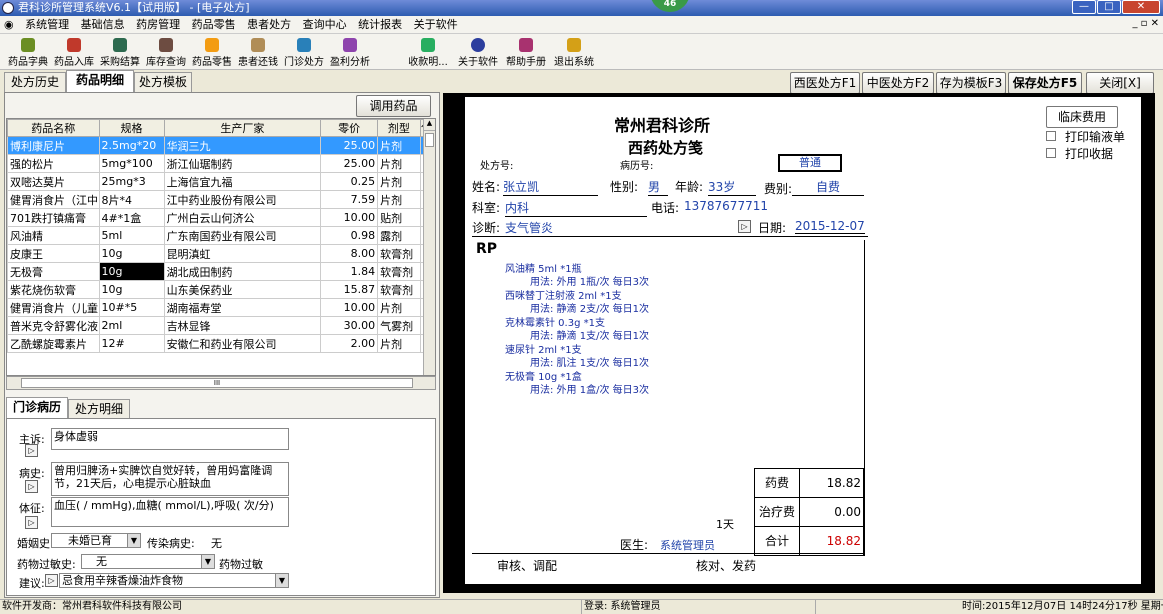 This screenshot has height=614, width=1163. I want to click on table-row: 健胃消食片（儿童 10#*5 湖南福寿堂 10.00 片剂, so click(220, 307).